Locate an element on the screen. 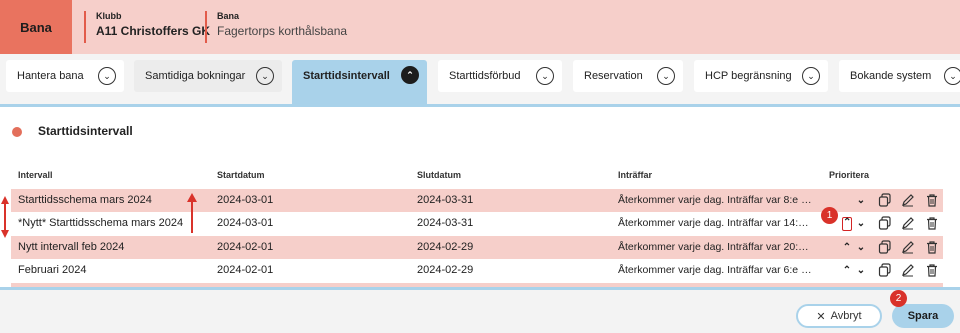 The image size is (960, 333). column-header-occurs: Inträffar is located at coordinates (635, 175).